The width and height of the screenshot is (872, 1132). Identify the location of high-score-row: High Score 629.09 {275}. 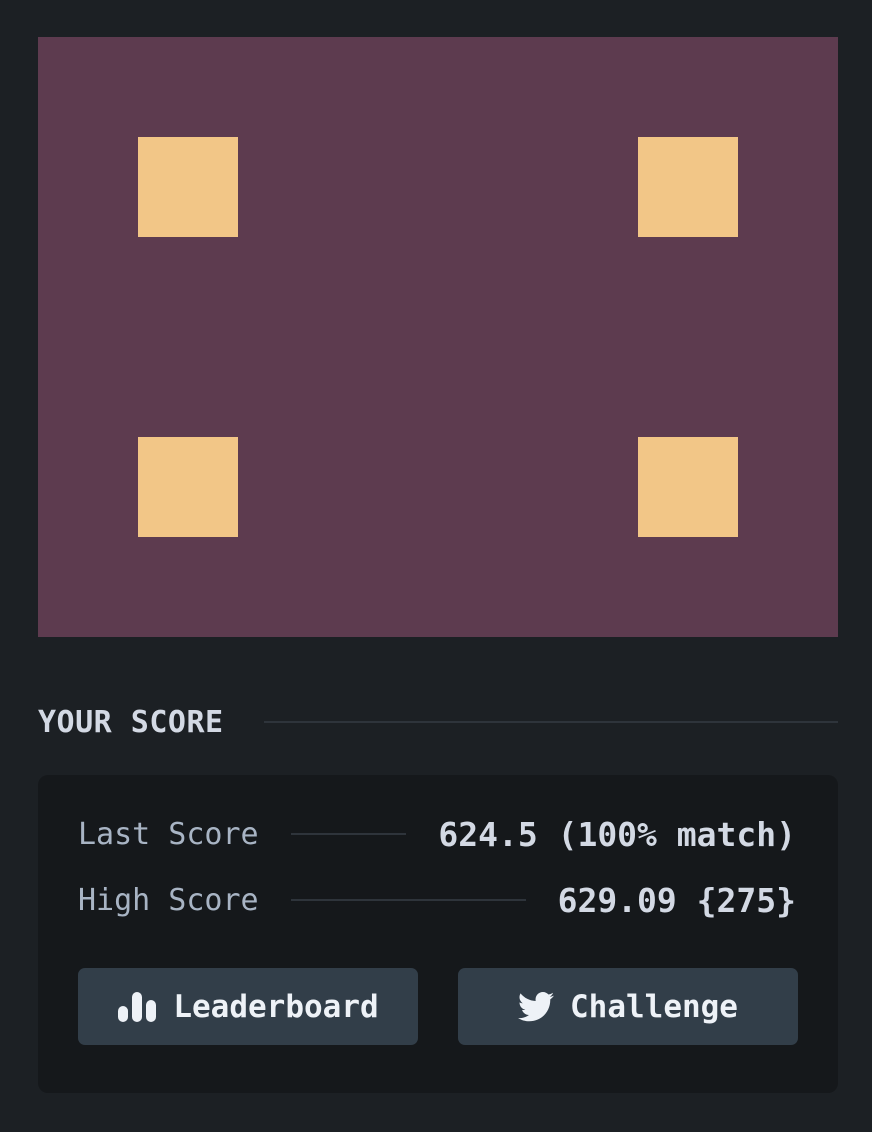
(437, 900).